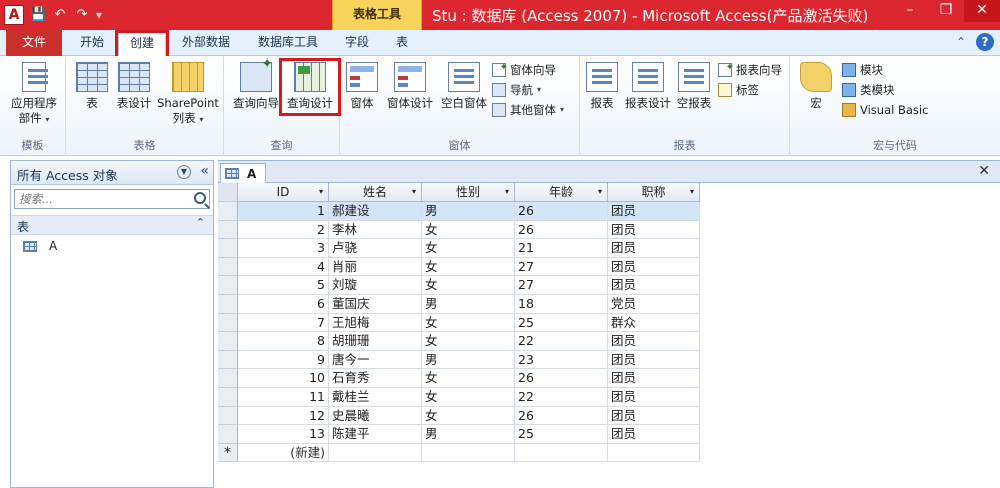 The image size is (1000, 488). Describe the element at coordinates (464, 86) in the screenshot. I see `blank-form-button: 空白窗体` at that location.